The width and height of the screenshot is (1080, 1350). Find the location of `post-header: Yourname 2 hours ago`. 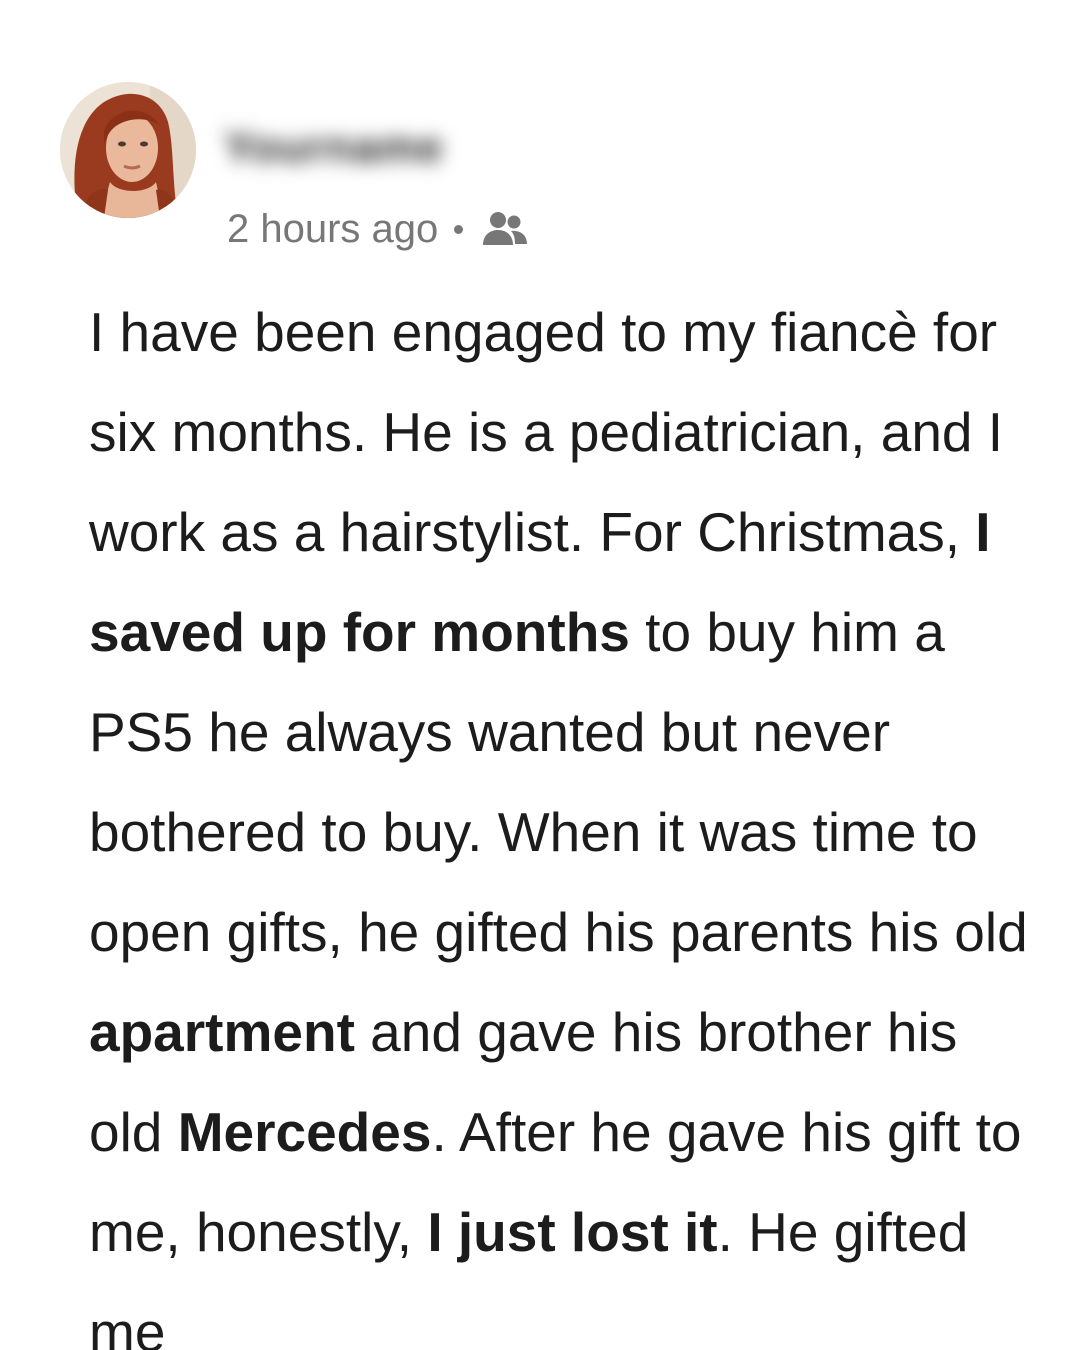

post-header: Yourname 2 hours ago is located at coordinates (540, 172).